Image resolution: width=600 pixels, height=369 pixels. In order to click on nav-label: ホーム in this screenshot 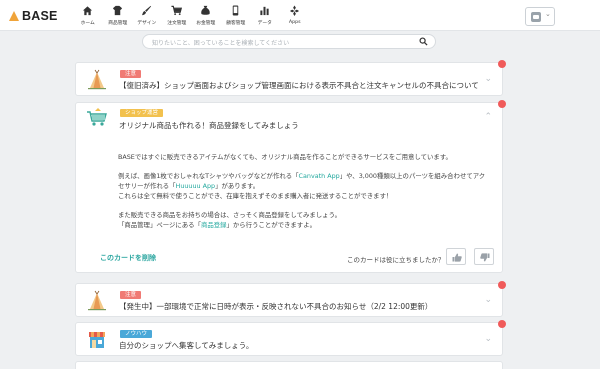, I will do `click(87, 23)`.